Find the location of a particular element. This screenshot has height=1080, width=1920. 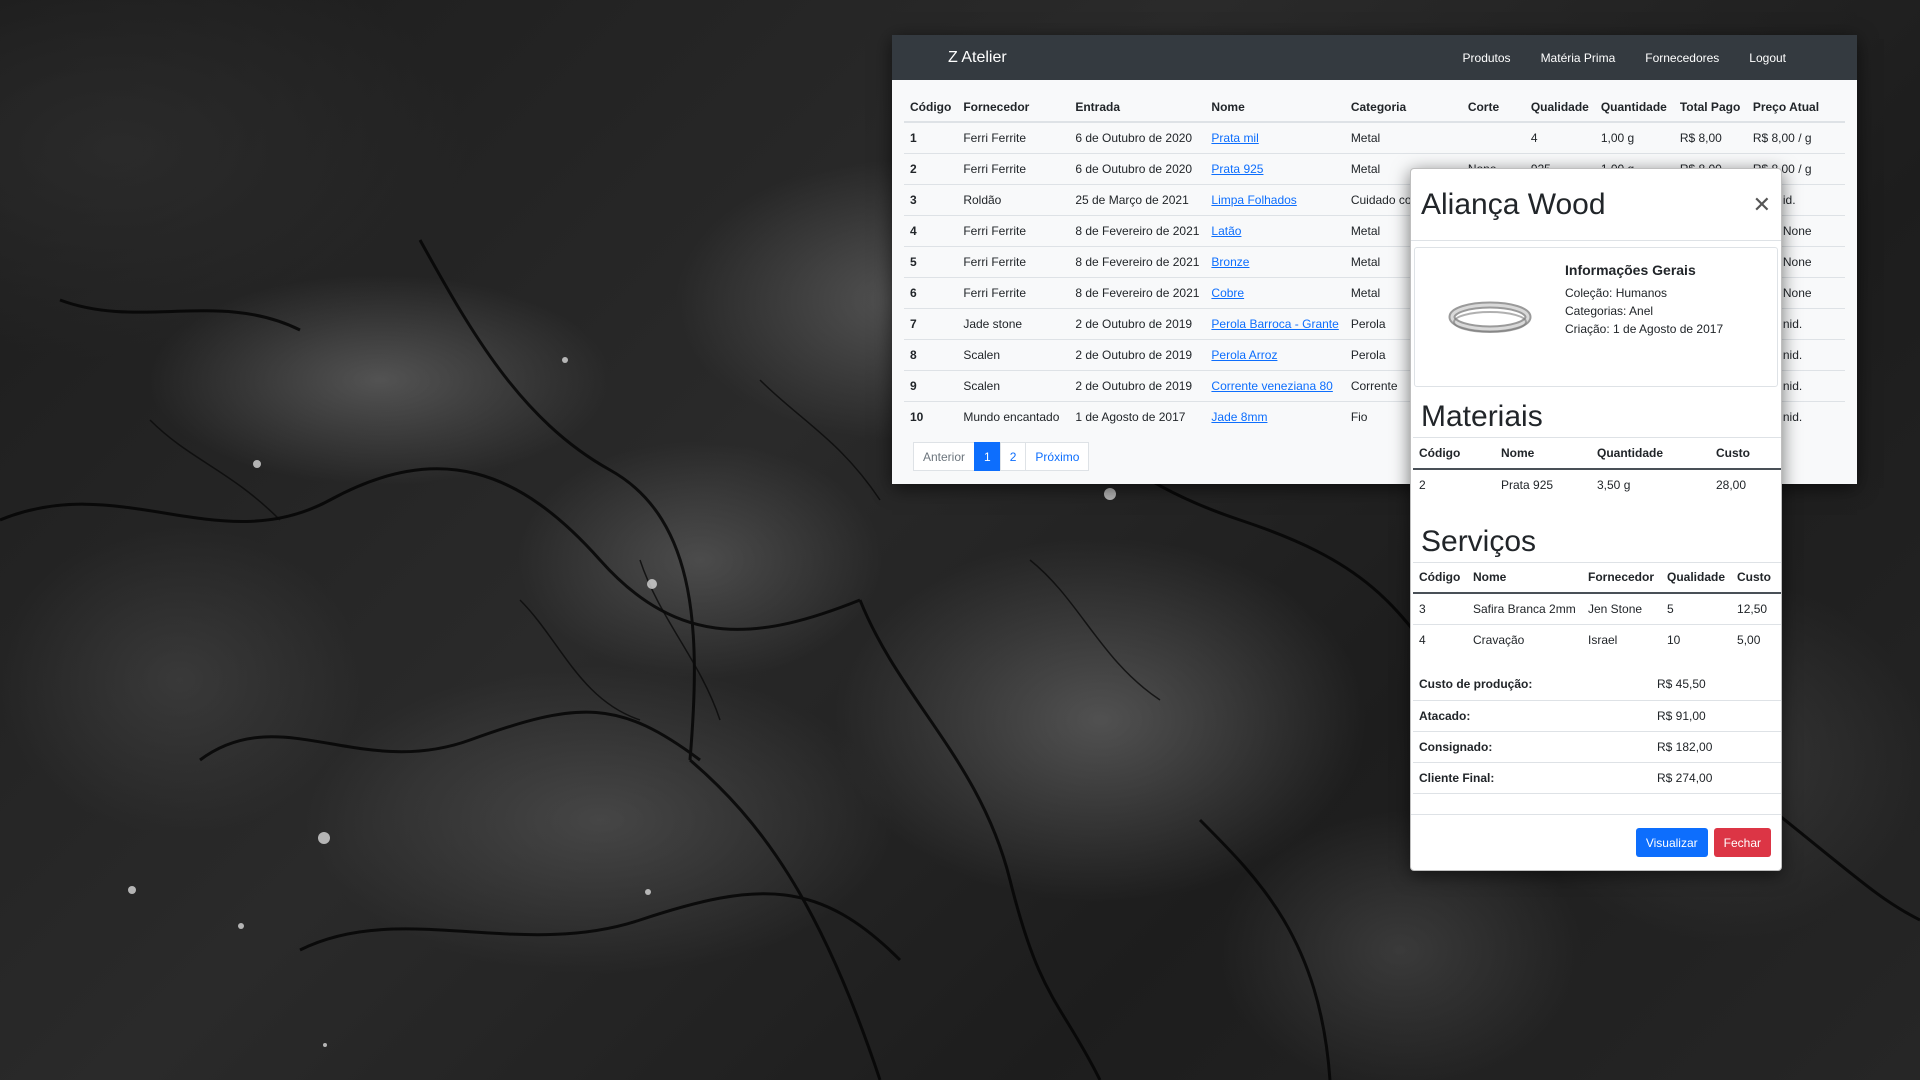

servicos-col-nome: Nome is located at coordinates (1524, 577).